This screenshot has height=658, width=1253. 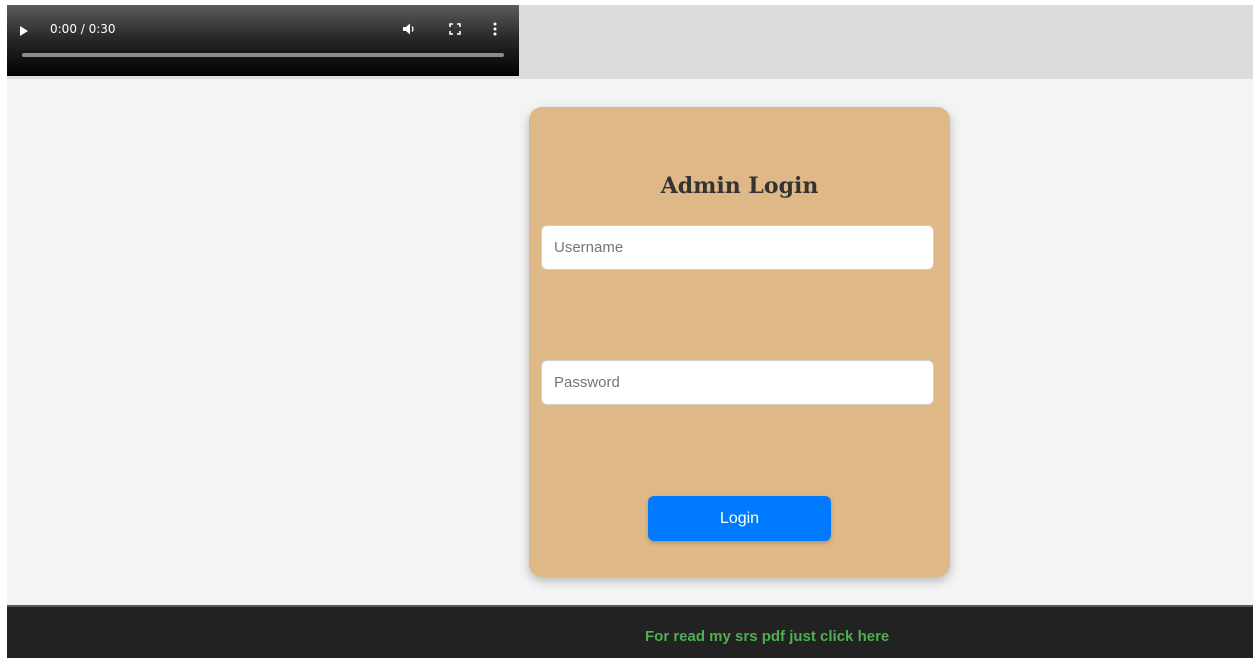 I want to click on play-icon, so click(x=24, y=31).